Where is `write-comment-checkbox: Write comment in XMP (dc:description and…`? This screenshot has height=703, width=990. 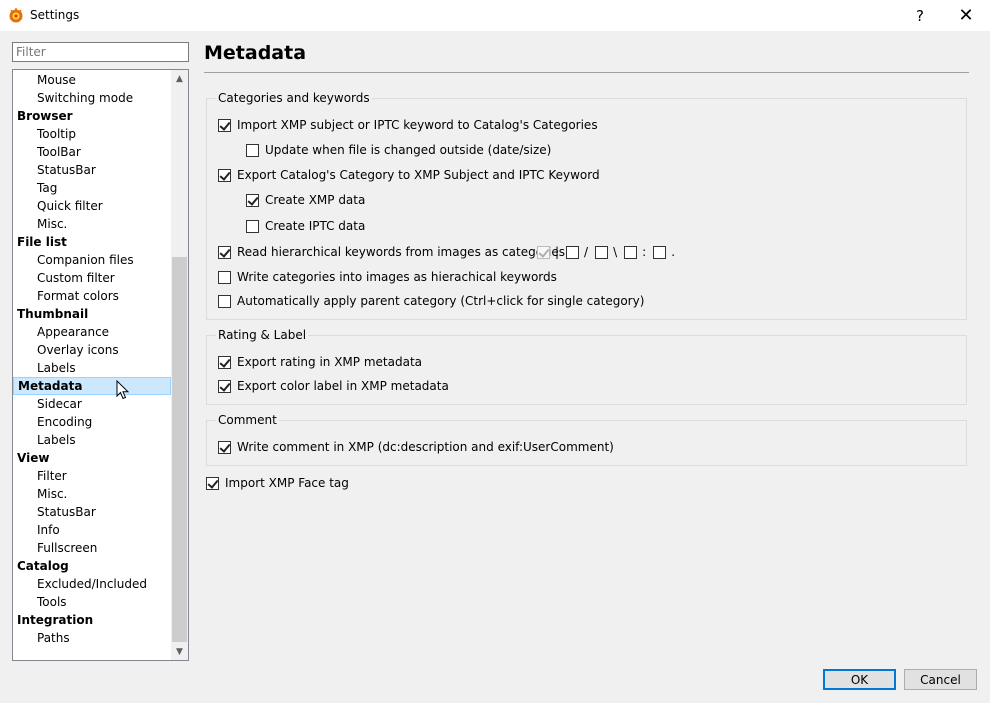
write-comment-checkbox: Write comment in XMP (dc:description and… is located at coordinates (416, 447).